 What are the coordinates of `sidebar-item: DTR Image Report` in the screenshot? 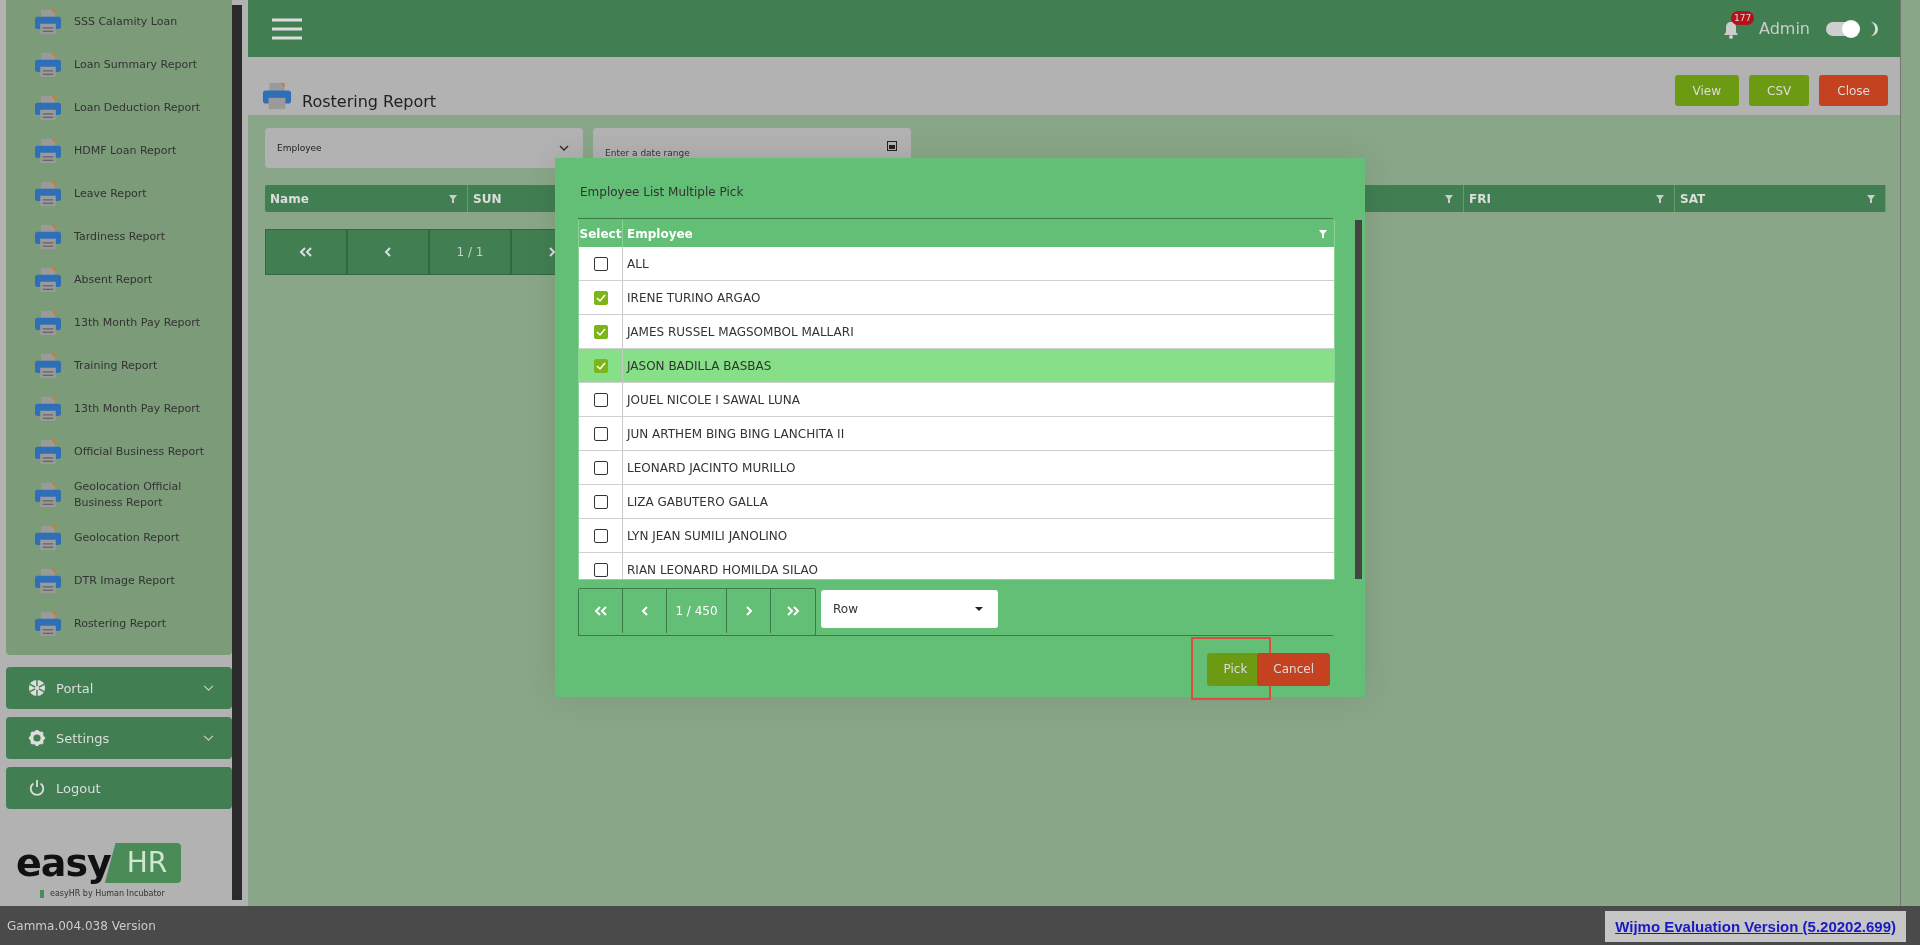 It's located at (124, 580).